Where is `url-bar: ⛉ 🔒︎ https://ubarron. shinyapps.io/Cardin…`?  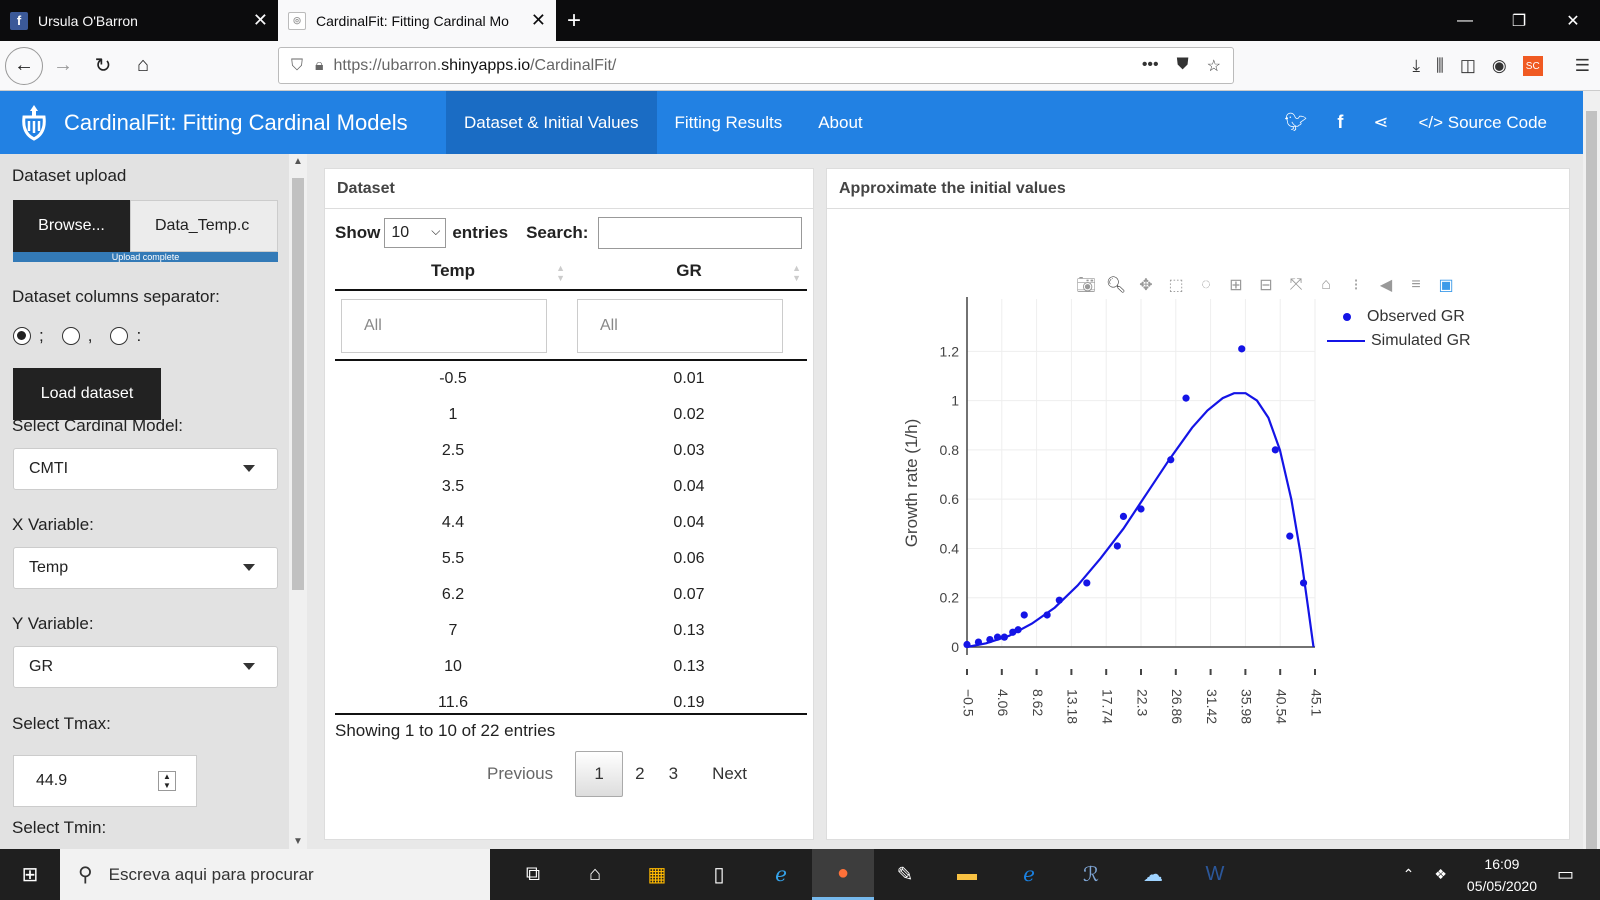
url-bar: ⛉ 🔒︎ https://ubarron. shinyapps.io/Cardin… is located at coordinates (756, 65).